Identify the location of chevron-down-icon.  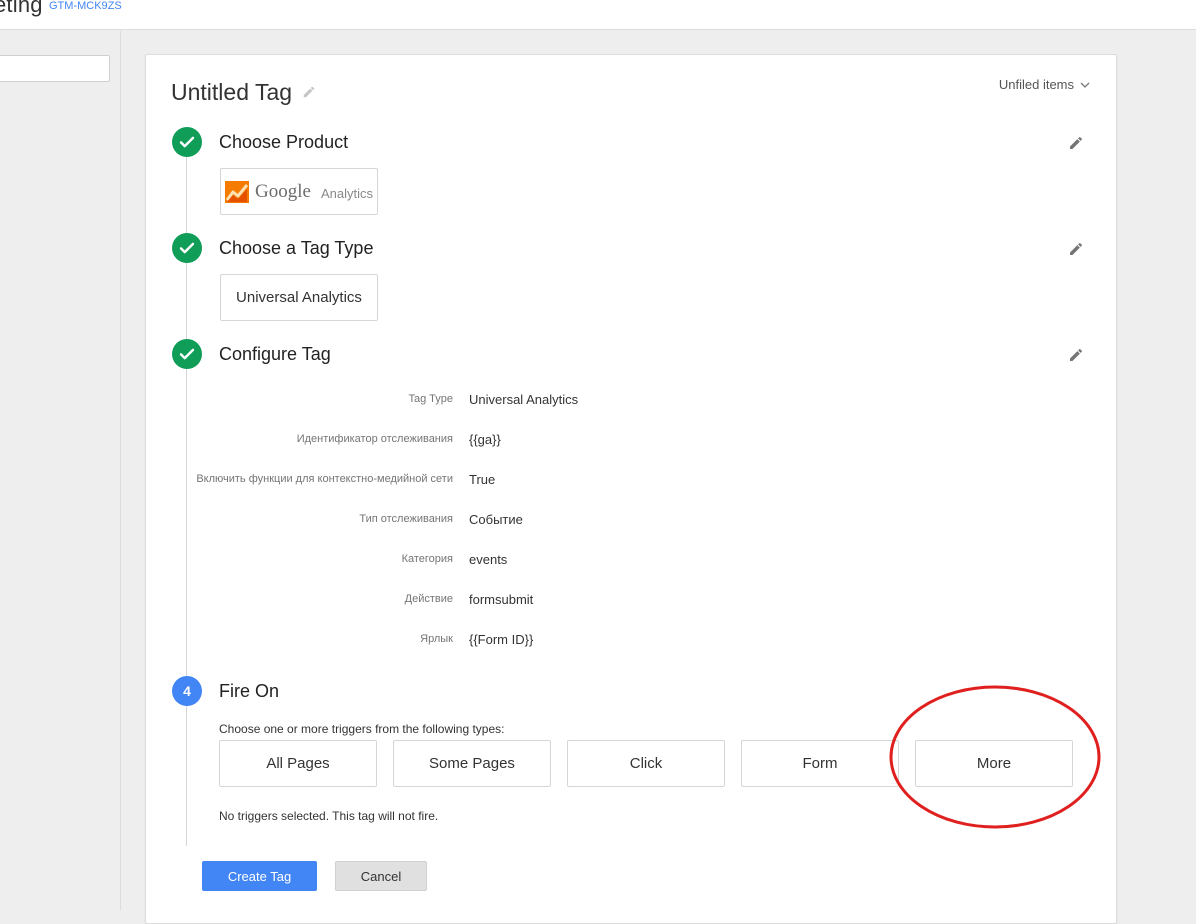
(1085, 85).